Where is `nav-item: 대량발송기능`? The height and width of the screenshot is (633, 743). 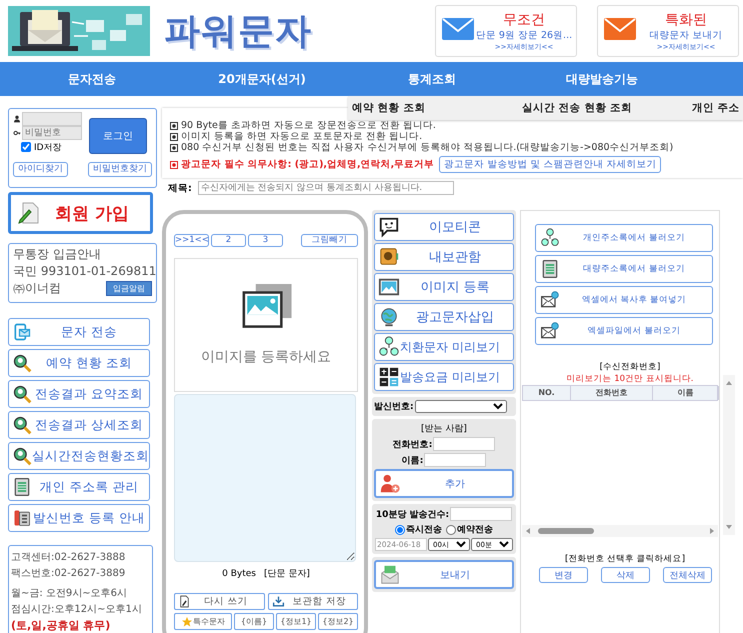
nav-item: 대량발송기능 is located at coordinates (602, 79).